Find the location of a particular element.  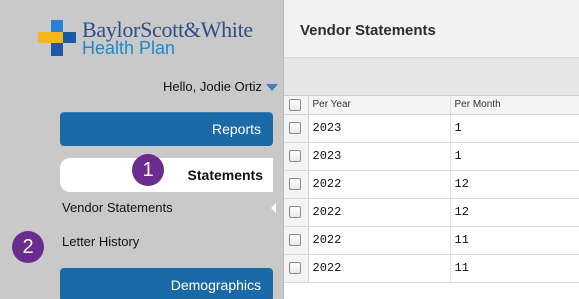

nav-item-letter-history: Letter History is located at coordinates (100, 241).